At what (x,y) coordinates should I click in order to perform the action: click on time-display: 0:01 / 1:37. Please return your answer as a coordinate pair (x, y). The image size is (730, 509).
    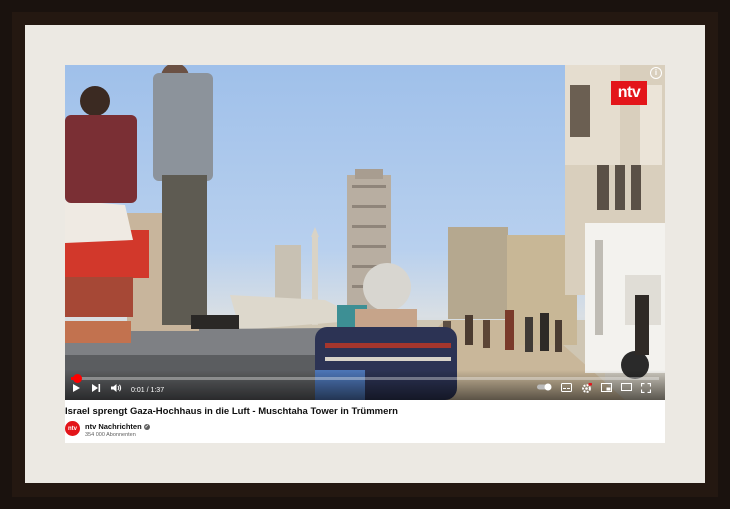
    Looking at the image, I should click on (147, 390).